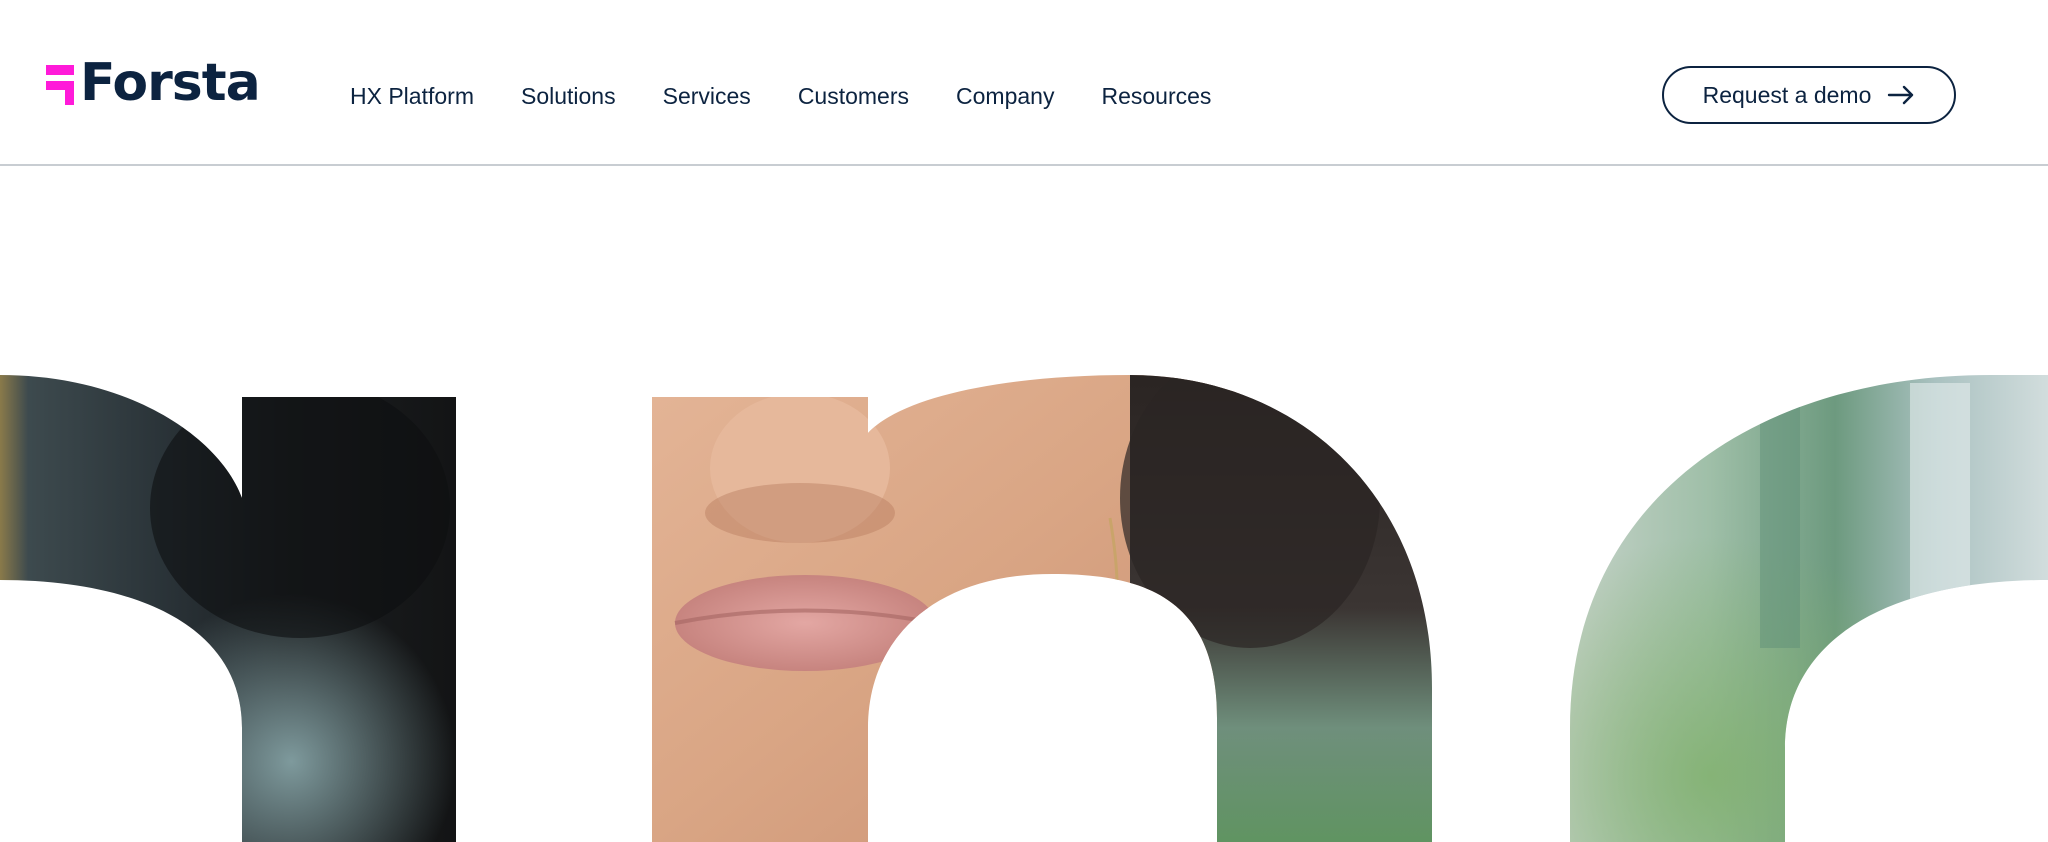  I want to click on arrow-right-icon, so click(1901, 95).